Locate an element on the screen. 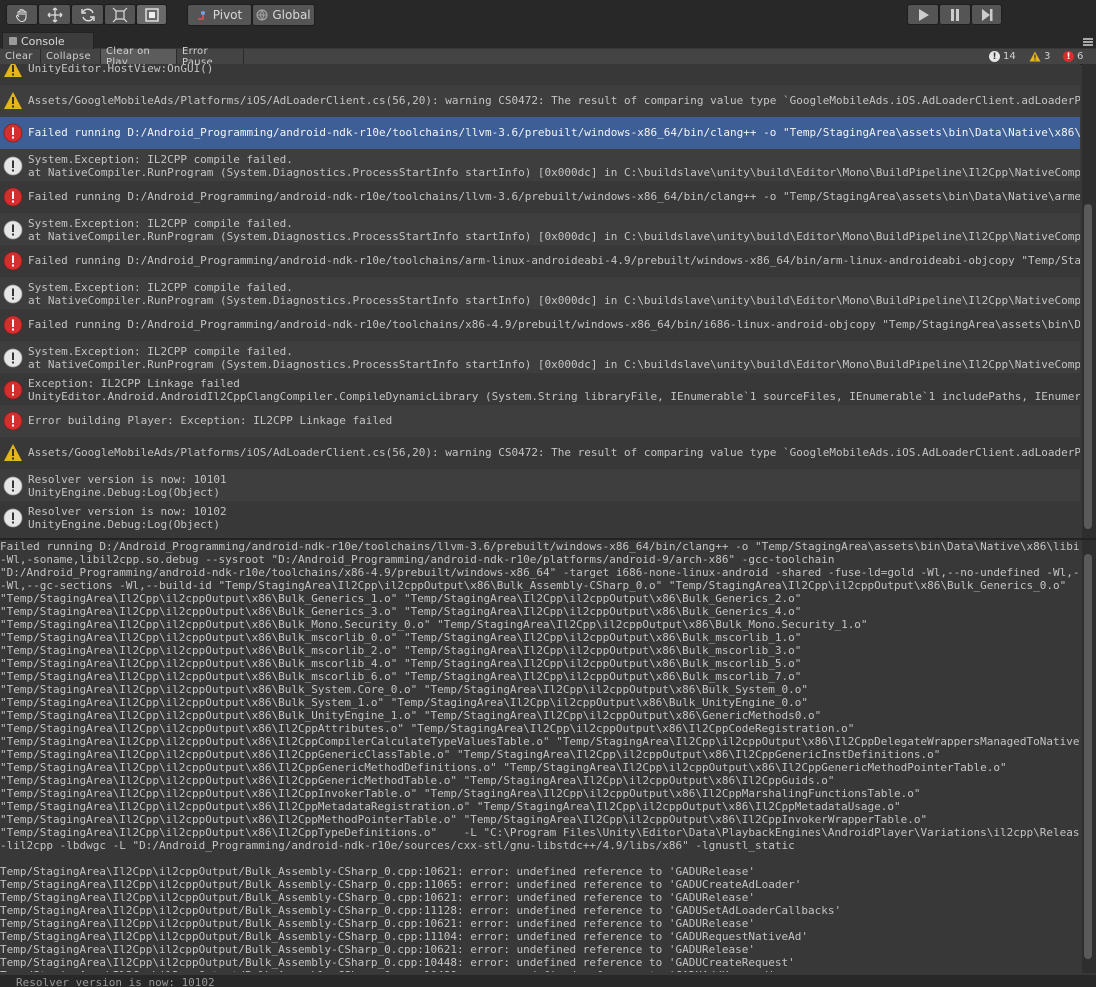 Image resolution: width=1096 pixels, height=987 pixels. console-icon is located at coordinates (13, 41).